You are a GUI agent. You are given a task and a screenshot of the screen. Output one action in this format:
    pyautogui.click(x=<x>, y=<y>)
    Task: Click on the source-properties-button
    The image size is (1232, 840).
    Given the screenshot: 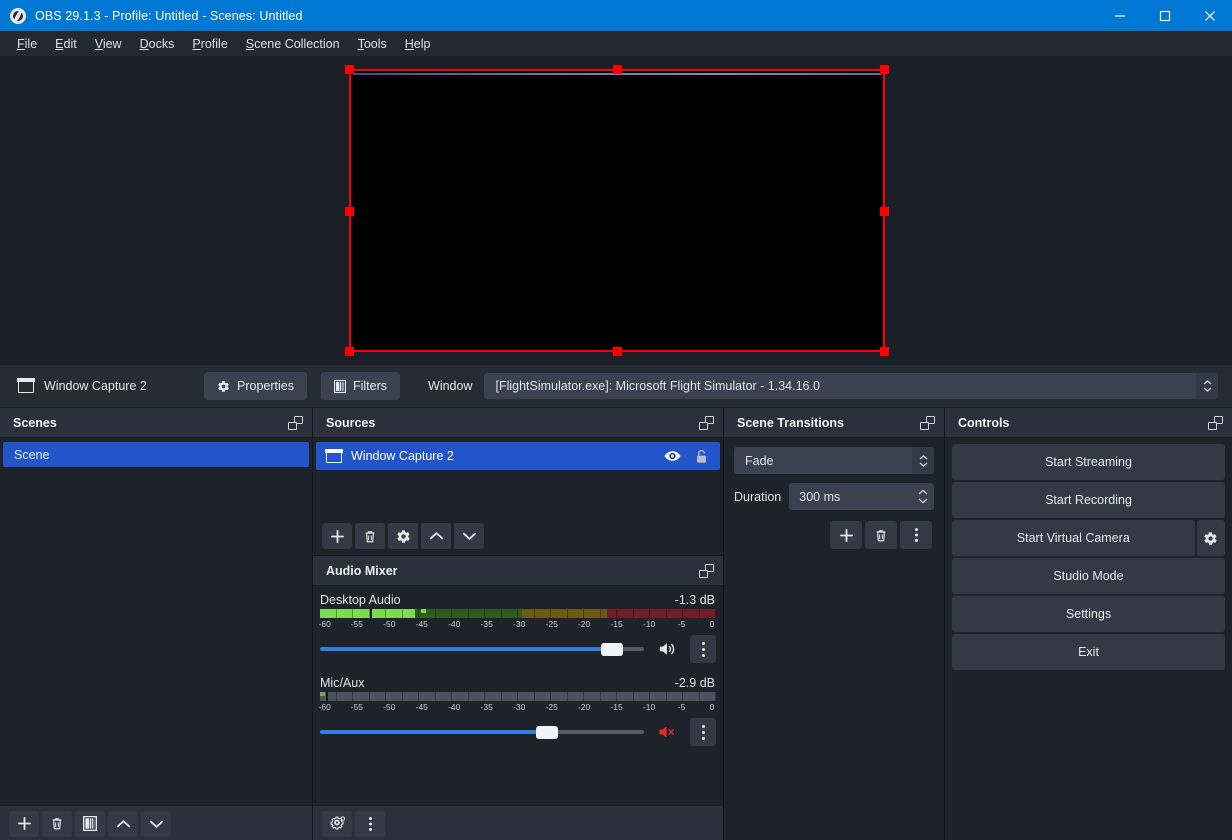 What is the action you would take?
    pyautogui.click(x=403, y=536)
    